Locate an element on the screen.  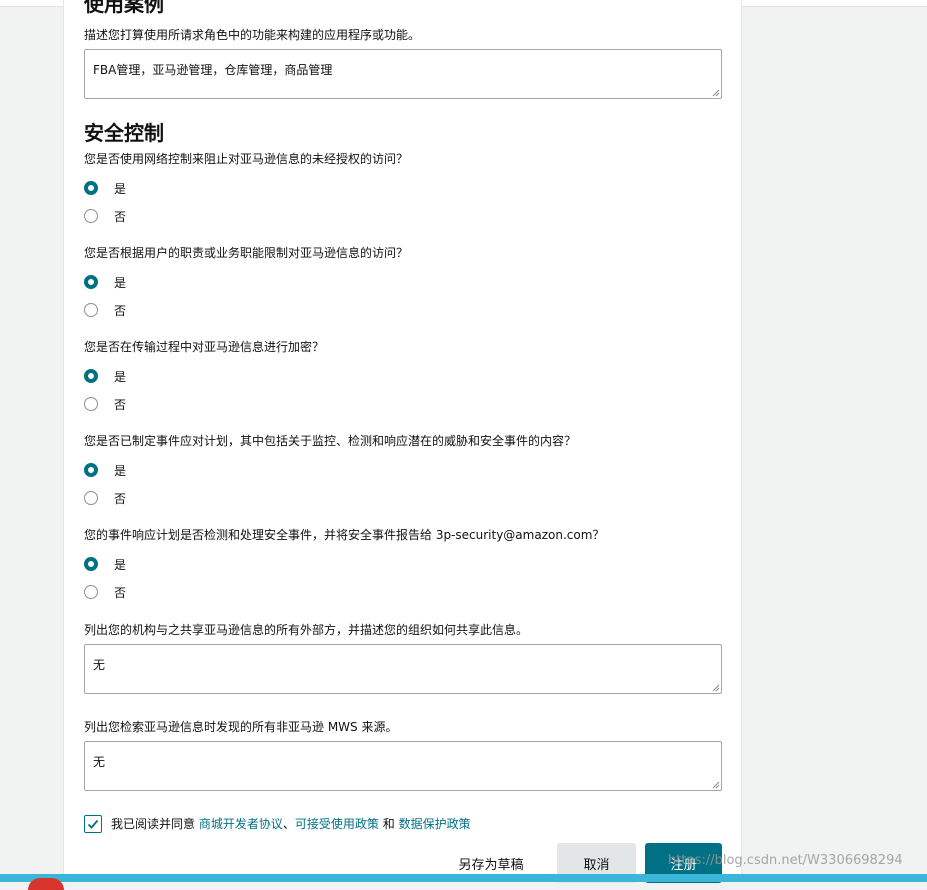
security-question-1: 您是否使用网络控制来阻止对亚马逊信息的未经授权的访问？ is located at coordinates (246, 159).